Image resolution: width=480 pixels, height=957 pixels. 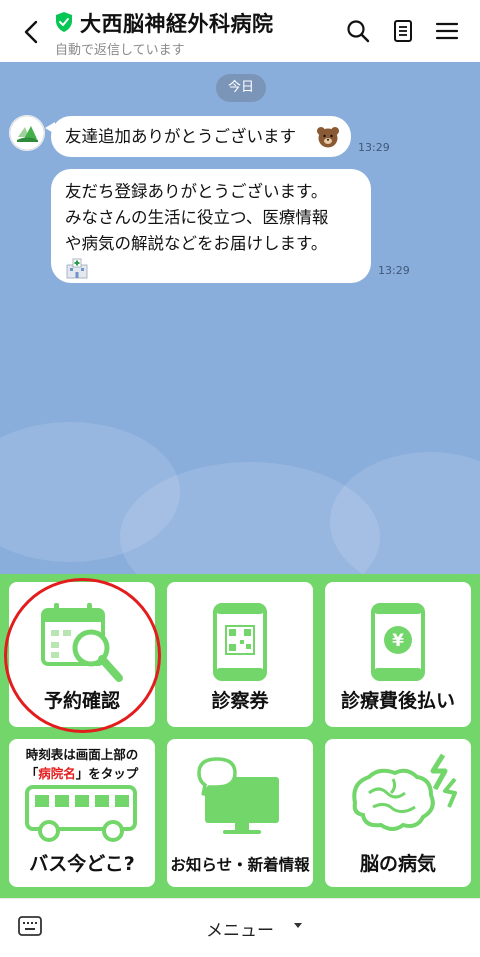 I want to click on tile-label: お知らせ・新着情報, so click(x=240, y=865).